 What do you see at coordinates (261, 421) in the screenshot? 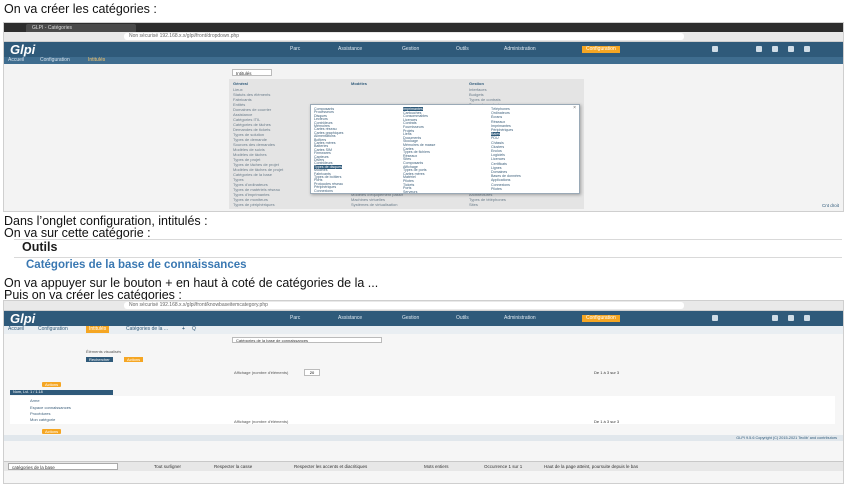
I see `display-count-label-bottom: Affichage (nombre d'éléments)` at bounding box center [261, 421].